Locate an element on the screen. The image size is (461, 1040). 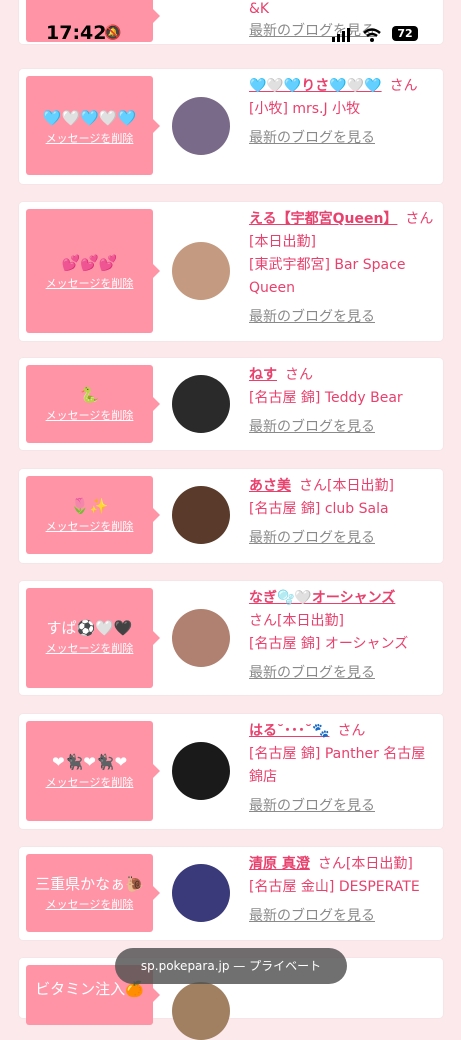
shop-name: [名古屋 錦] Teddy Bear is located at coordinates (326, 398).